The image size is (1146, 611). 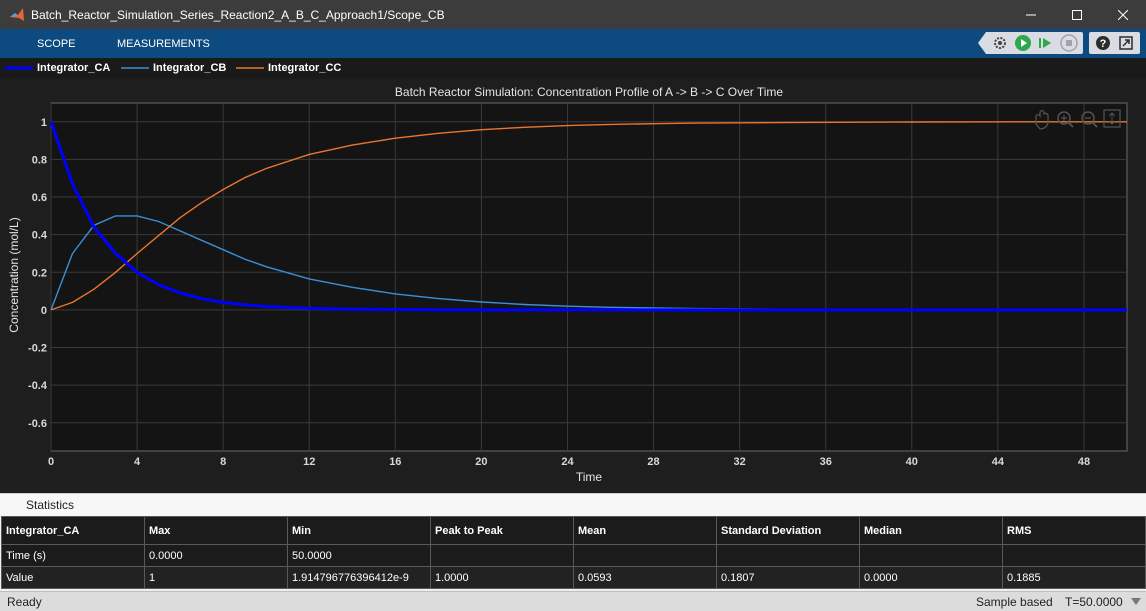 What do you see at coordinates (645, 577) in the screenshot?
I see `table-cell: 0.0593` at bounding box center [645, 577].